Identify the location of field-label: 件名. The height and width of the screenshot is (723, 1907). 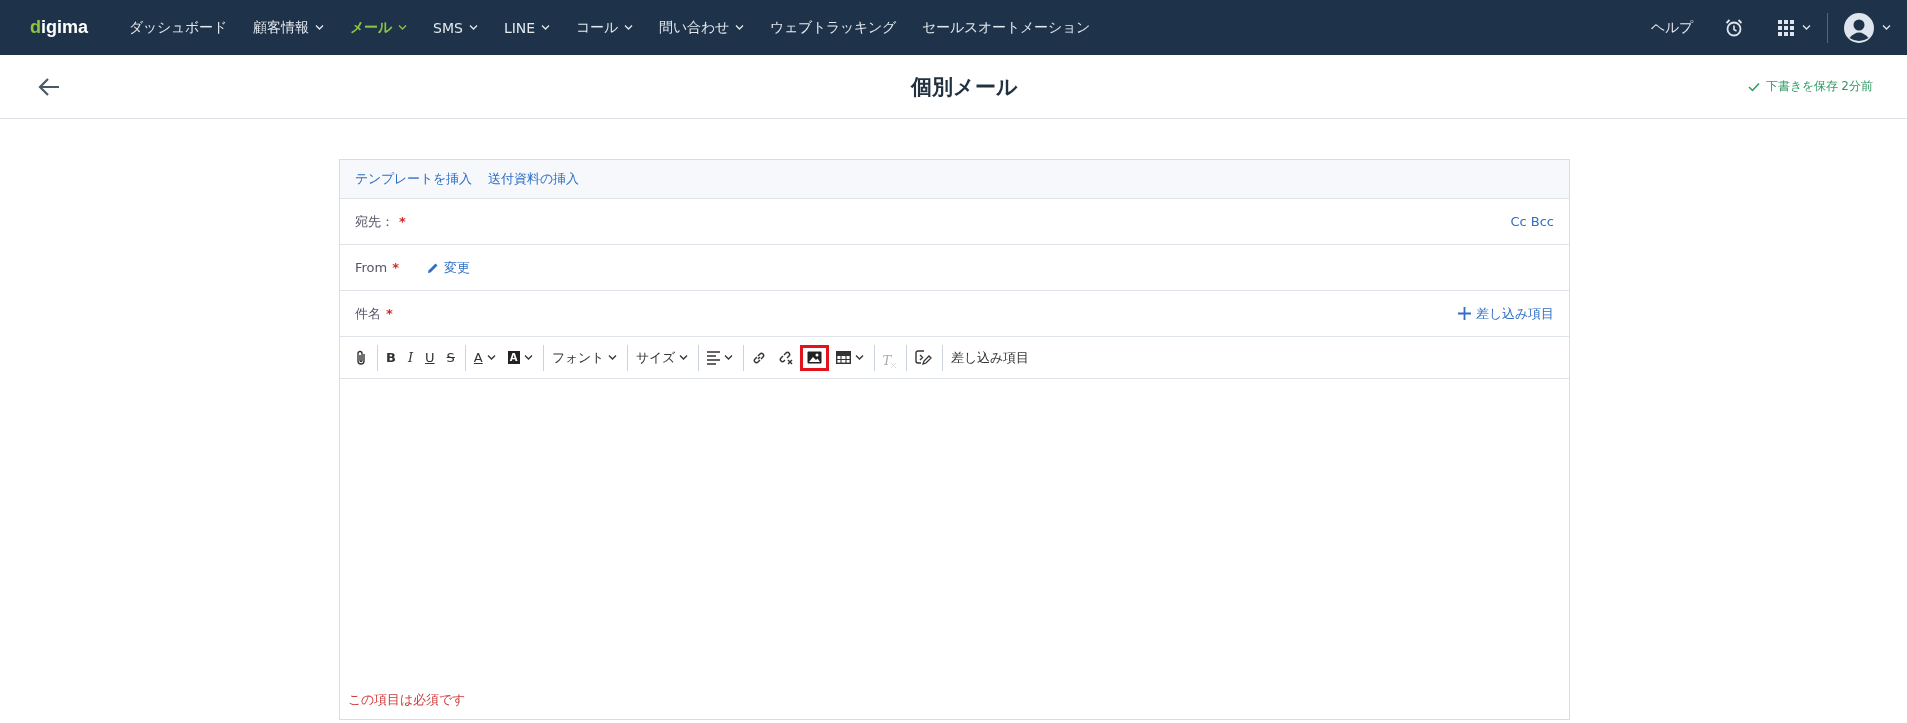
(368, 313).